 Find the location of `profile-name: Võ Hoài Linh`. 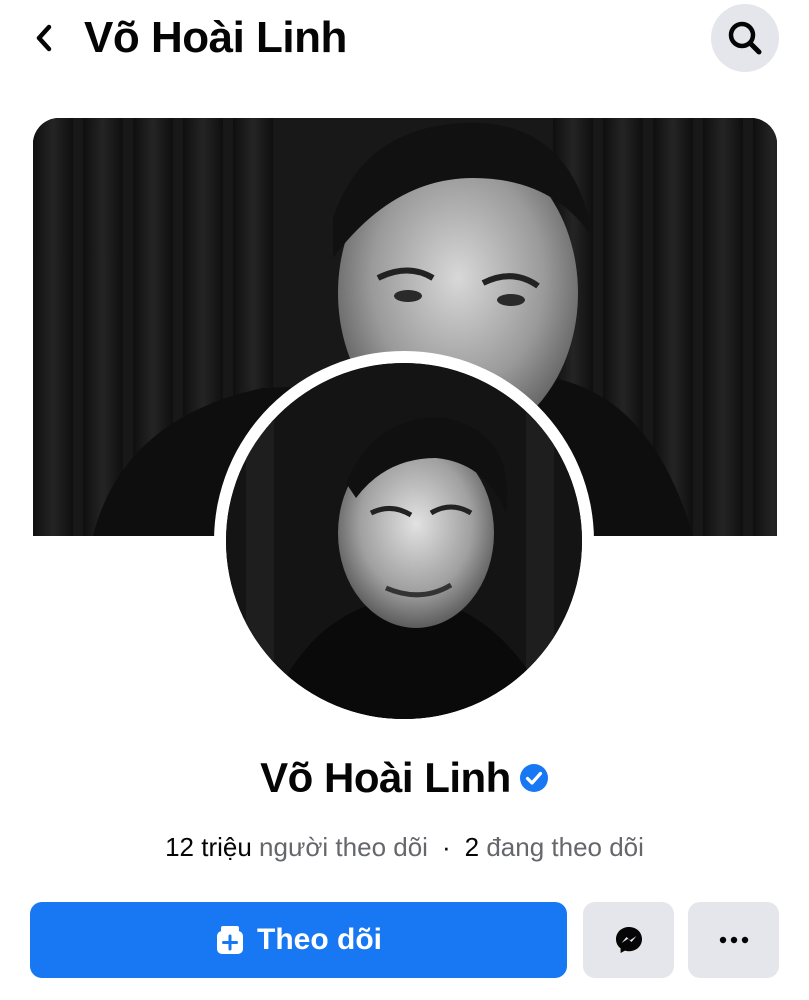

profile-name: Võ Hoài Linh is located at coordinates (385, 777).